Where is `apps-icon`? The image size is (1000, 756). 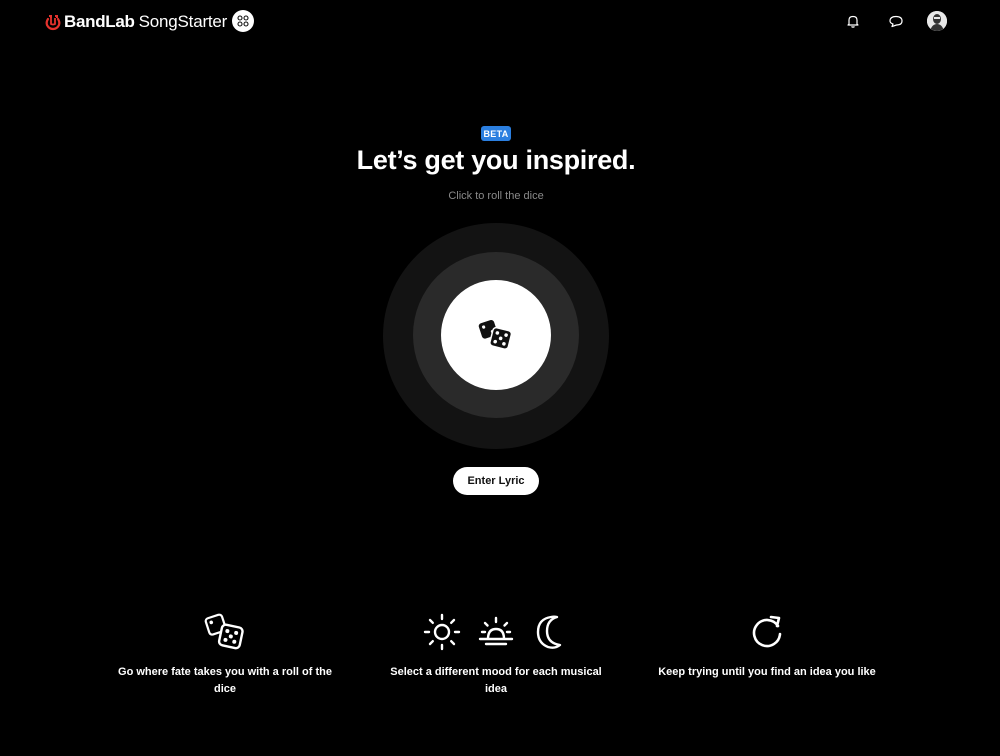
apps-icon is located at coordinates (243, 21).